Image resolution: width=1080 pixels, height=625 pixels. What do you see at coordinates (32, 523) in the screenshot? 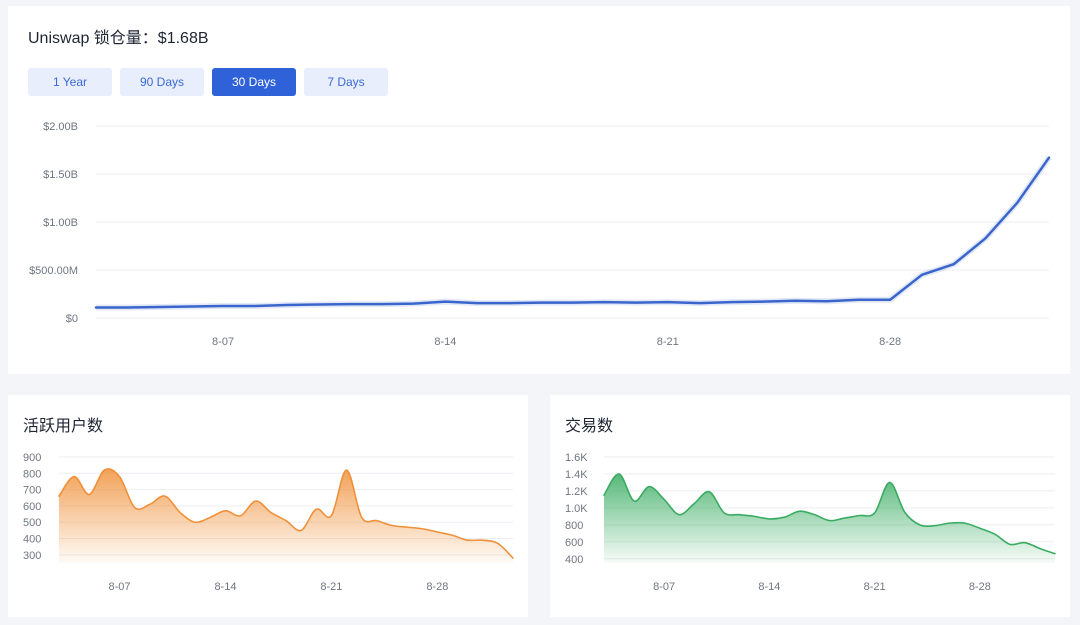
I see `y-tick-label: 500` at bounding box center [32, 523].